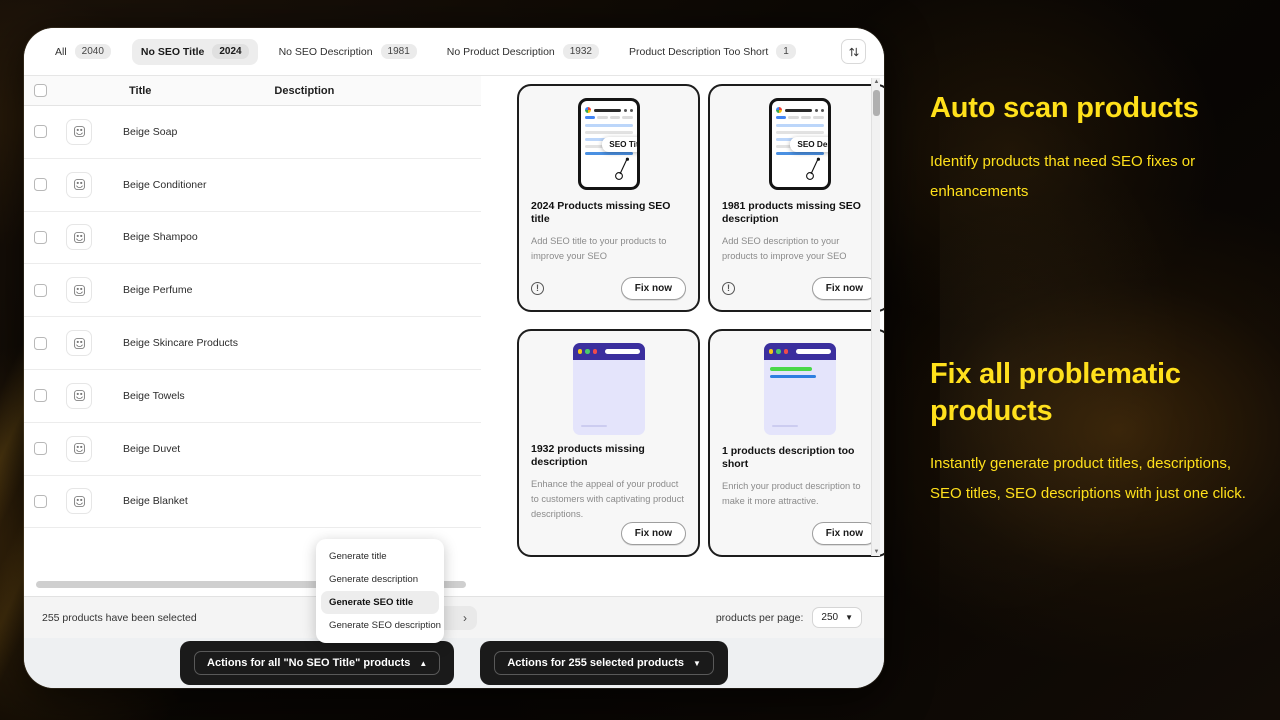 The image size is (1280, 720). Describe the element at coordinates (381, 625) in the screenshot. I see `menu-item-generate-seo-description: Generate SEO description` at that location.